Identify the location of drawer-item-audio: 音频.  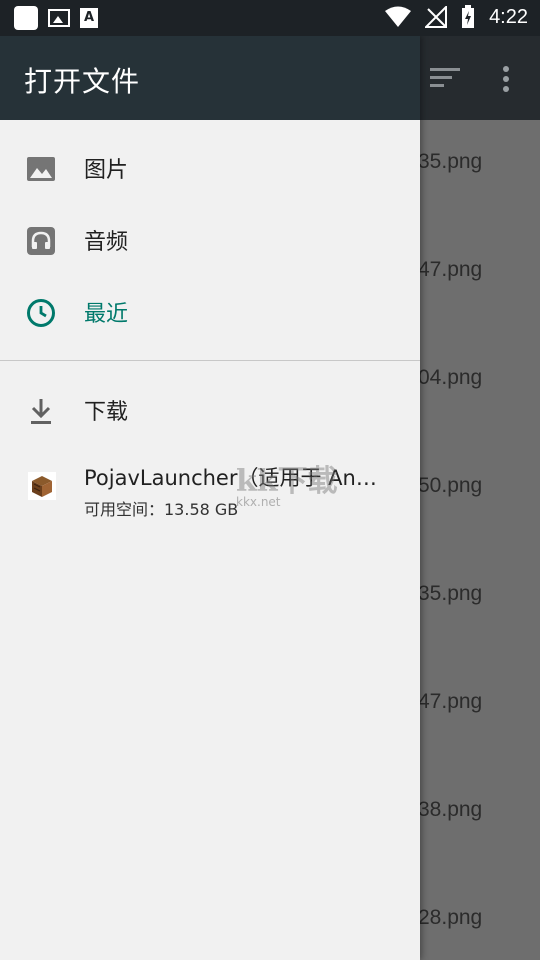
(210, 240).